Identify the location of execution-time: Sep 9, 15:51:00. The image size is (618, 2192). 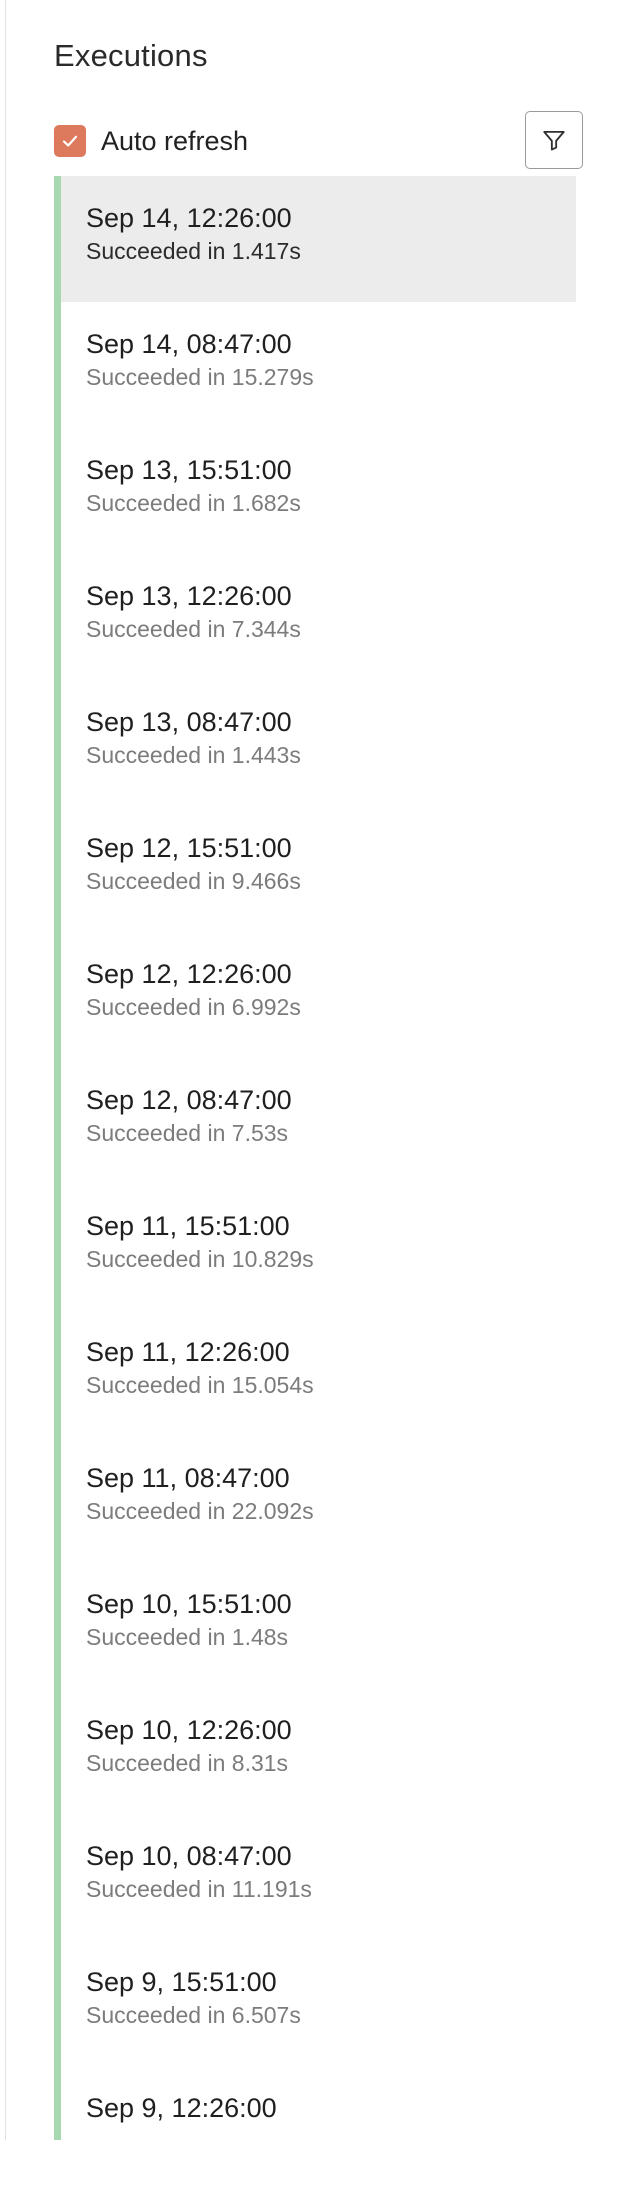
(181, 1982).